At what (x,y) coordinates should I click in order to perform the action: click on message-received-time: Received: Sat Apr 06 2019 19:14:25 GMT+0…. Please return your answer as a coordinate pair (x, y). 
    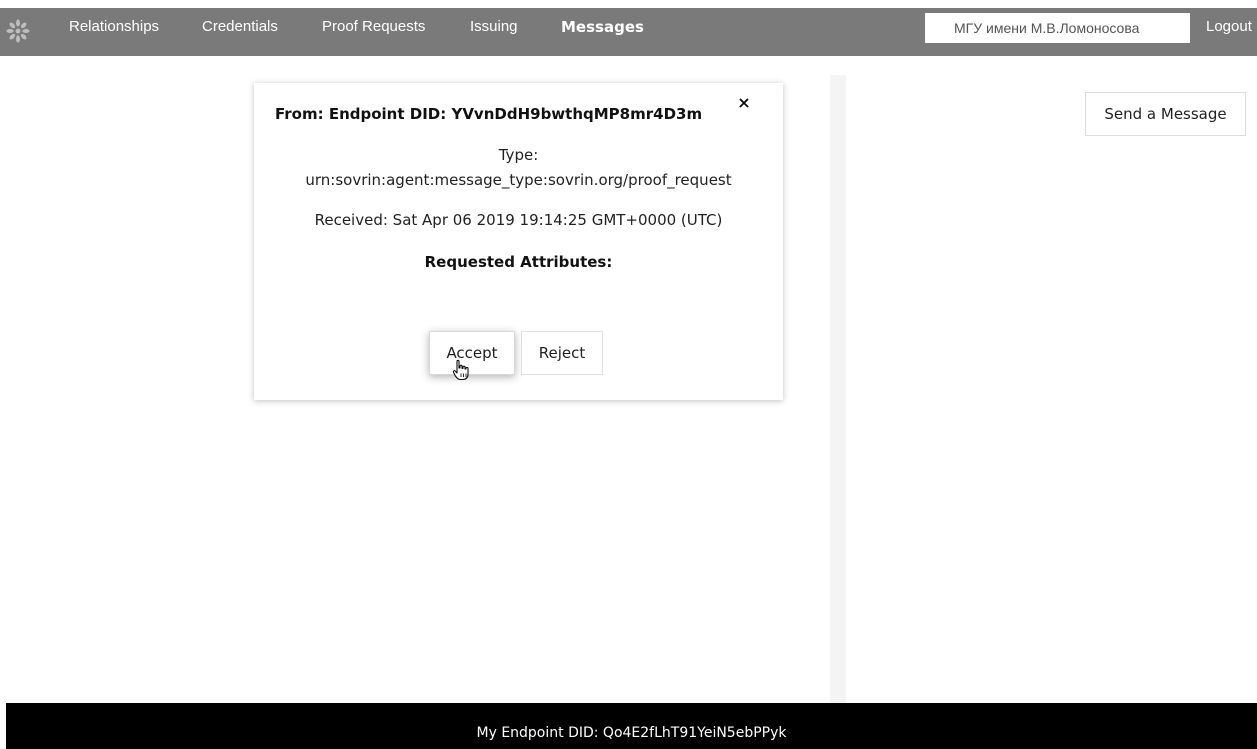
    Looking at the image, I should click on (518, 220).